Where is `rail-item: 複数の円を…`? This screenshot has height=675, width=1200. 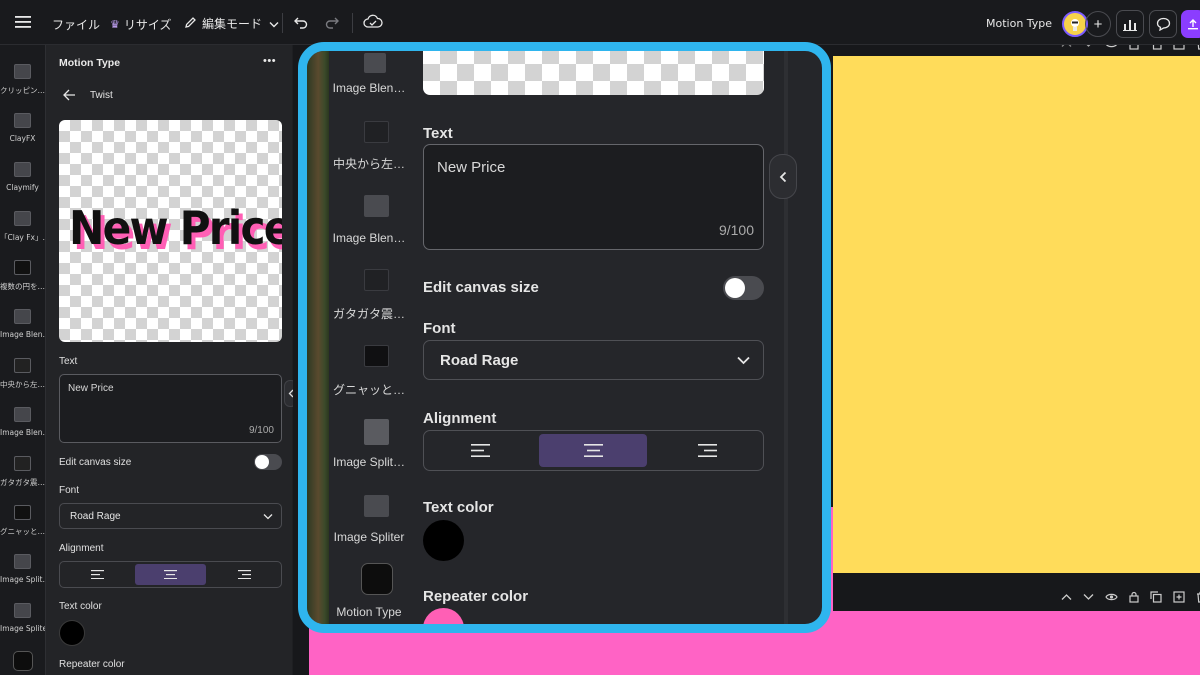
rail-item: 複数の円を… is located at coordinates (22, 276).